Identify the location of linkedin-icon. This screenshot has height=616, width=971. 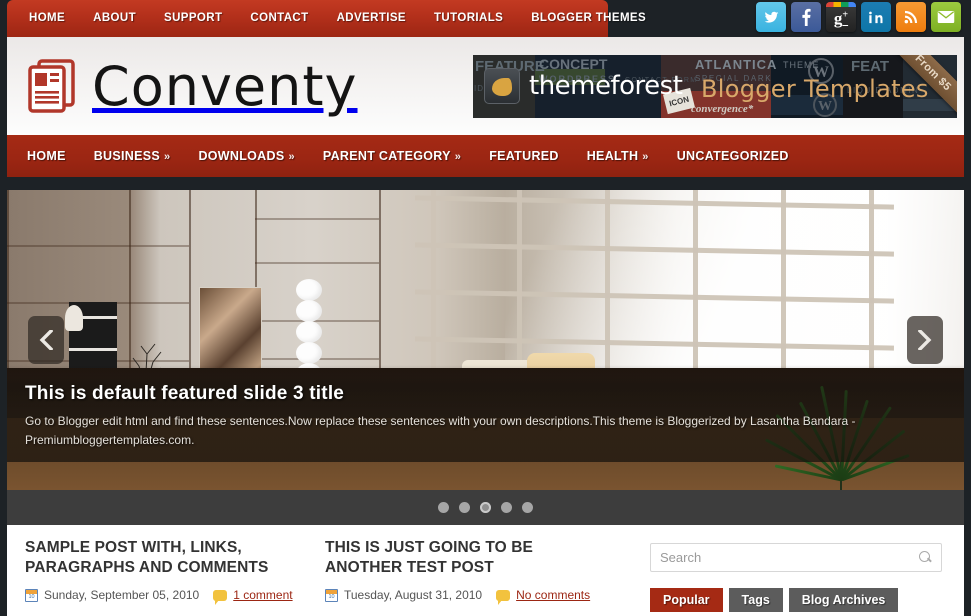
(876, 17).